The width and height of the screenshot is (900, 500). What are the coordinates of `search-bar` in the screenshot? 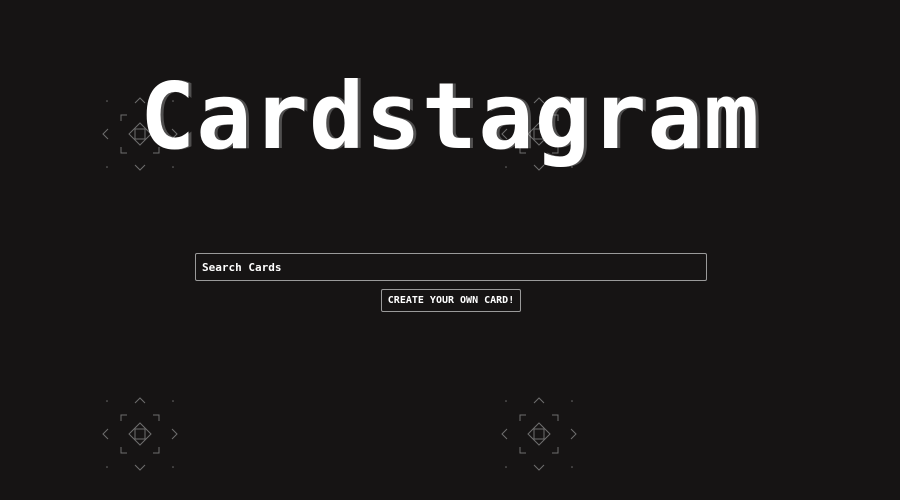 It's located at (451, 267).